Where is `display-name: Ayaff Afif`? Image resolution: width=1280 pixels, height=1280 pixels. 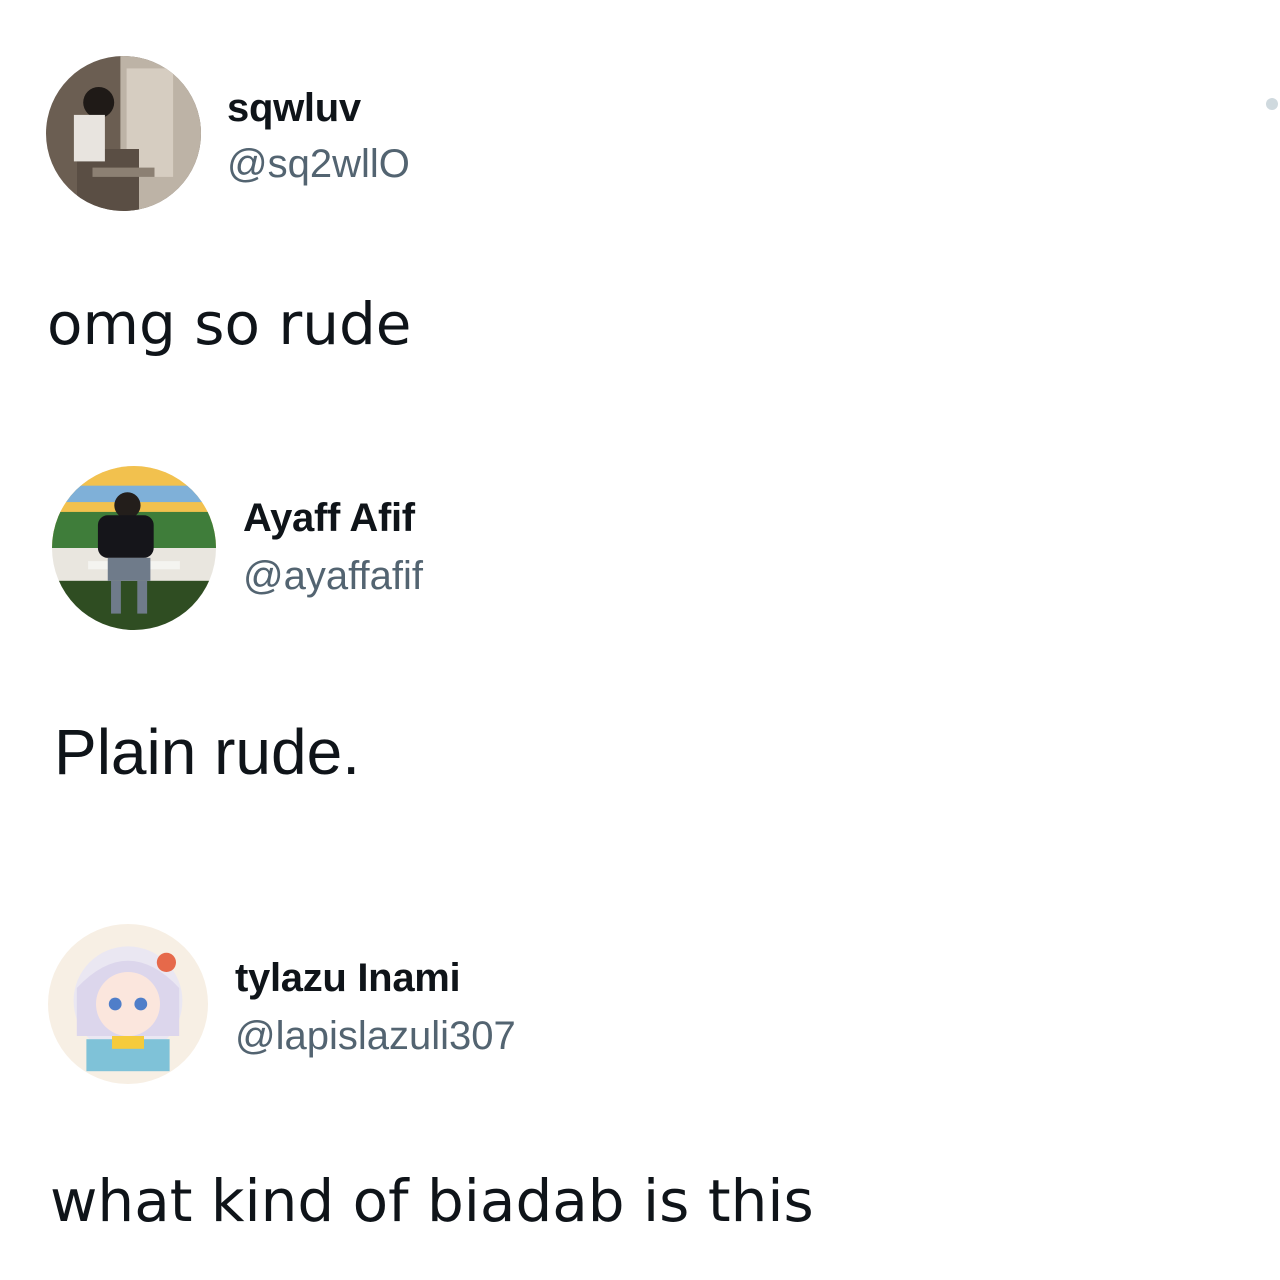 display-name: Ayaff Afif is located at coordinates (329, 518).